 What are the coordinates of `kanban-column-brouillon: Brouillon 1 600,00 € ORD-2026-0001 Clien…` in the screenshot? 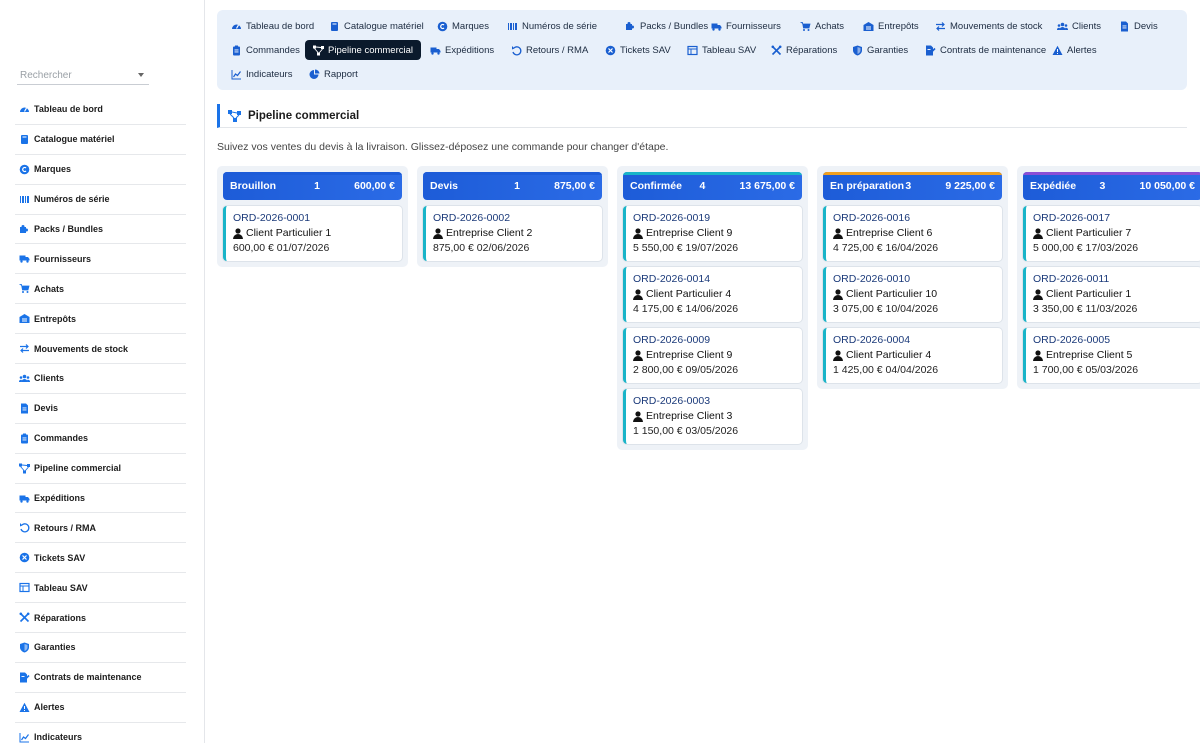 It's located at (312, 216).